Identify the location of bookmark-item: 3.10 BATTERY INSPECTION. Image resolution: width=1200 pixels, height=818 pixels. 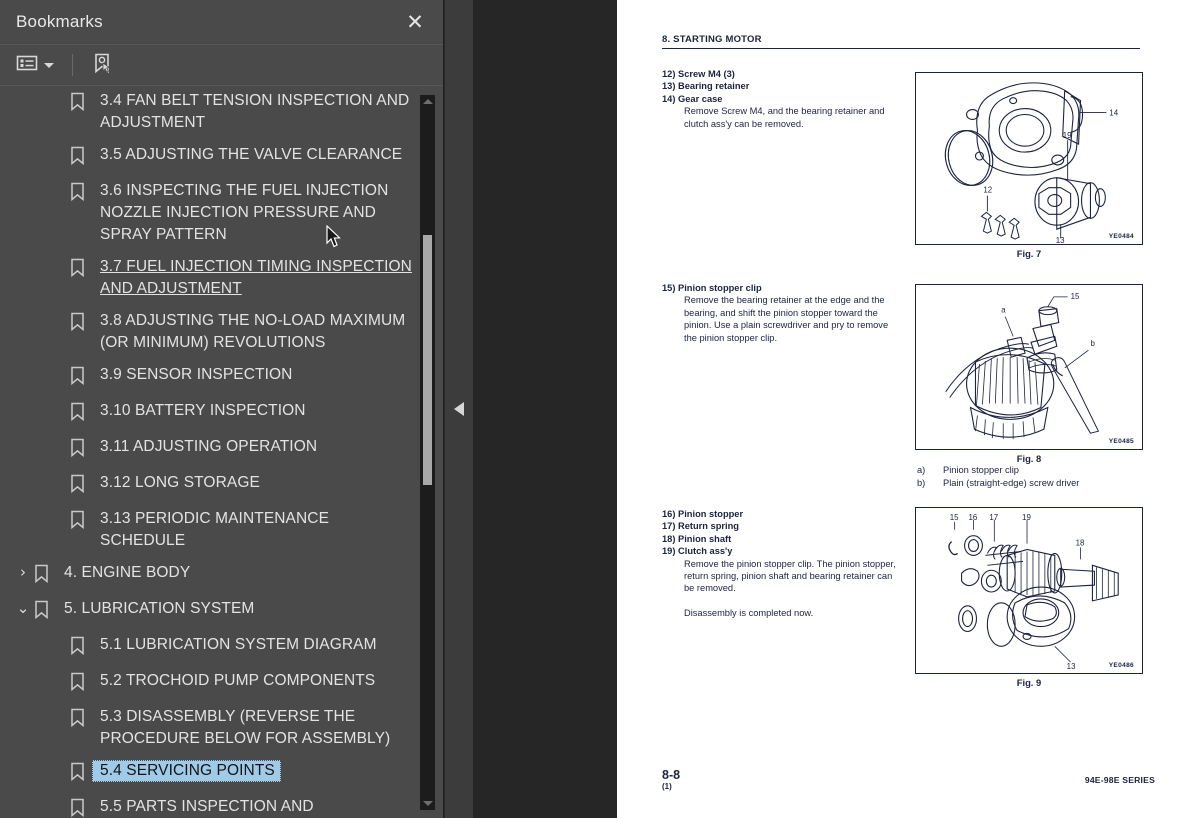
(210, 413).